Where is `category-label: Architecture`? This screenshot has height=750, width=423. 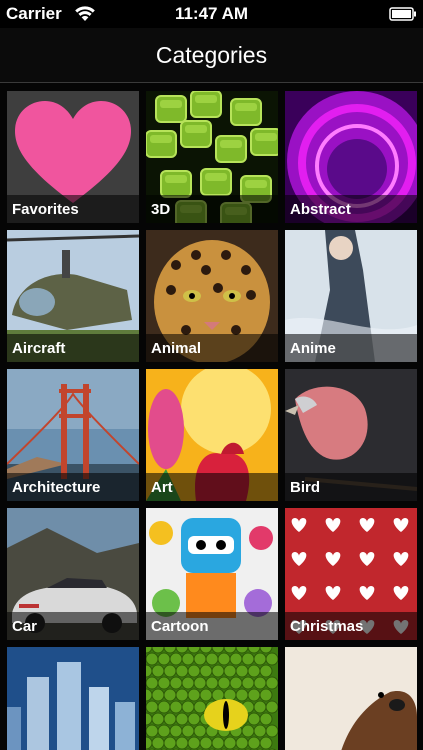 category-label: Architecture is located at coordinates (56, 487).